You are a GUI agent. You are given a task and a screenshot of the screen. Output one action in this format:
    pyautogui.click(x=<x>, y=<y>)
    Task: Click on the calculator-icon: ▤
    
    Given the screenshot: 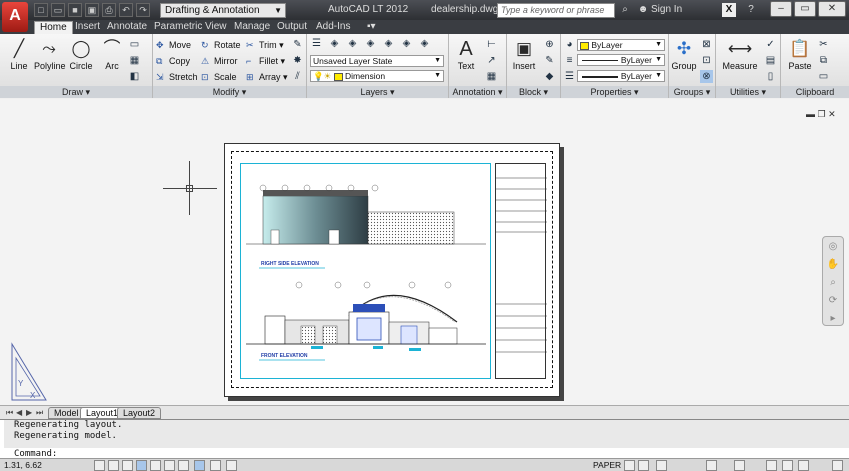 What is the action you would take?
    pyautogui.click(x=770, y=60)
    